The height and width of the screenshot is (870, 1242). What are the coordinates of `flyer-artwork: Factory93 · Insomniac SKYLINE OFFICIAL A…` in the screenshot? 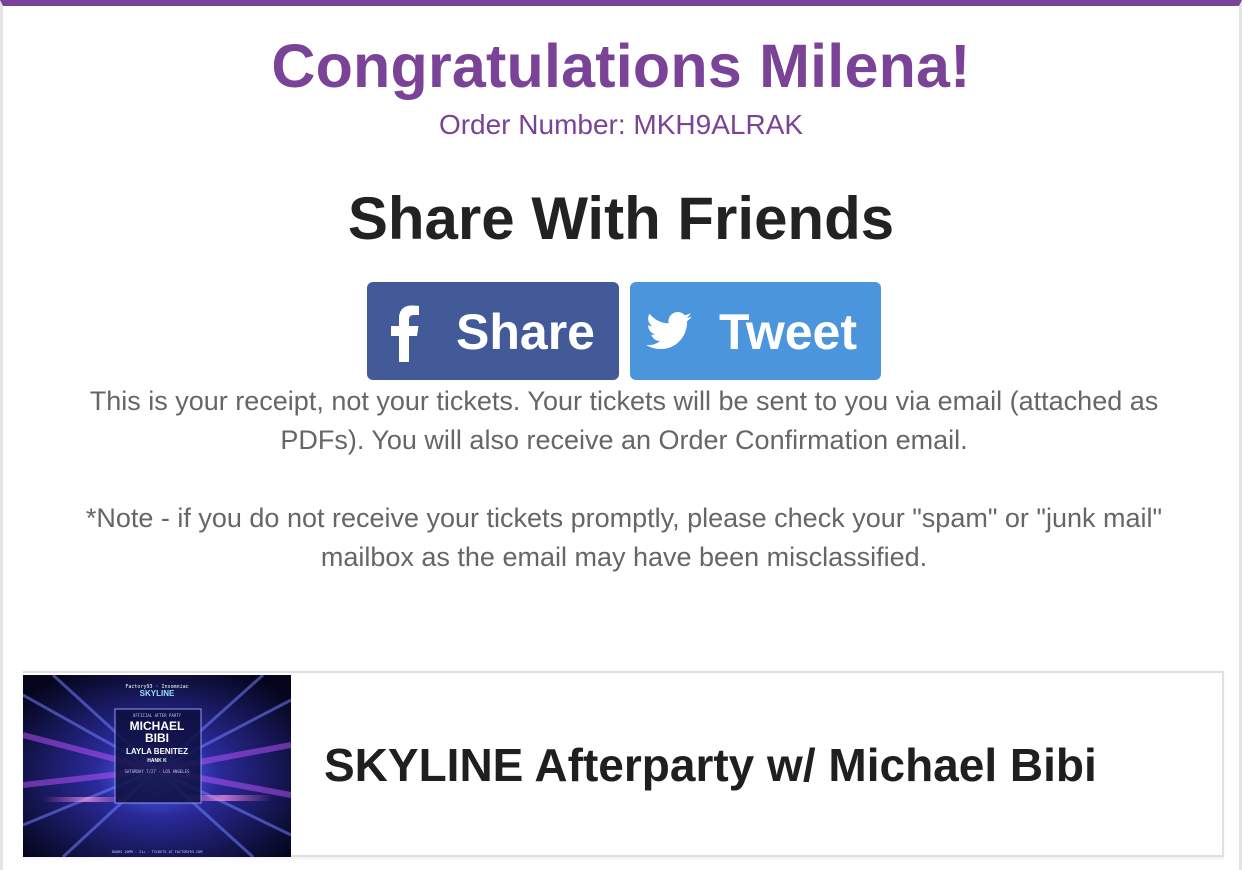 It's located at (157, 766).